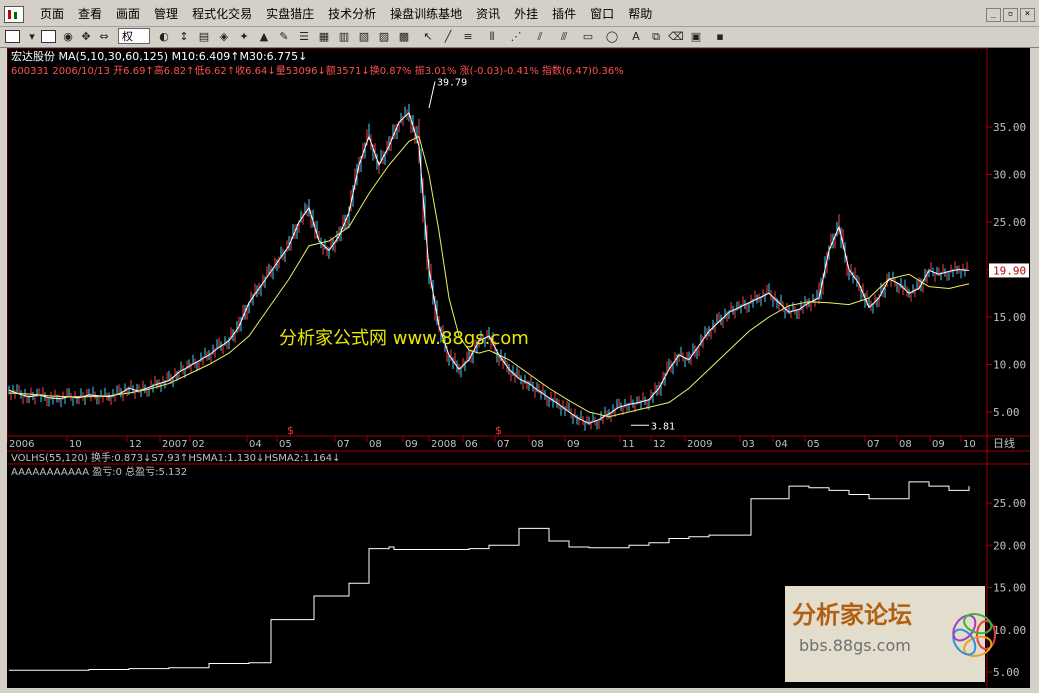  What do you see at coordinates (86, 36) in the screenshot?
I see `move-icon: ✥` at bounding box center [86, 36].